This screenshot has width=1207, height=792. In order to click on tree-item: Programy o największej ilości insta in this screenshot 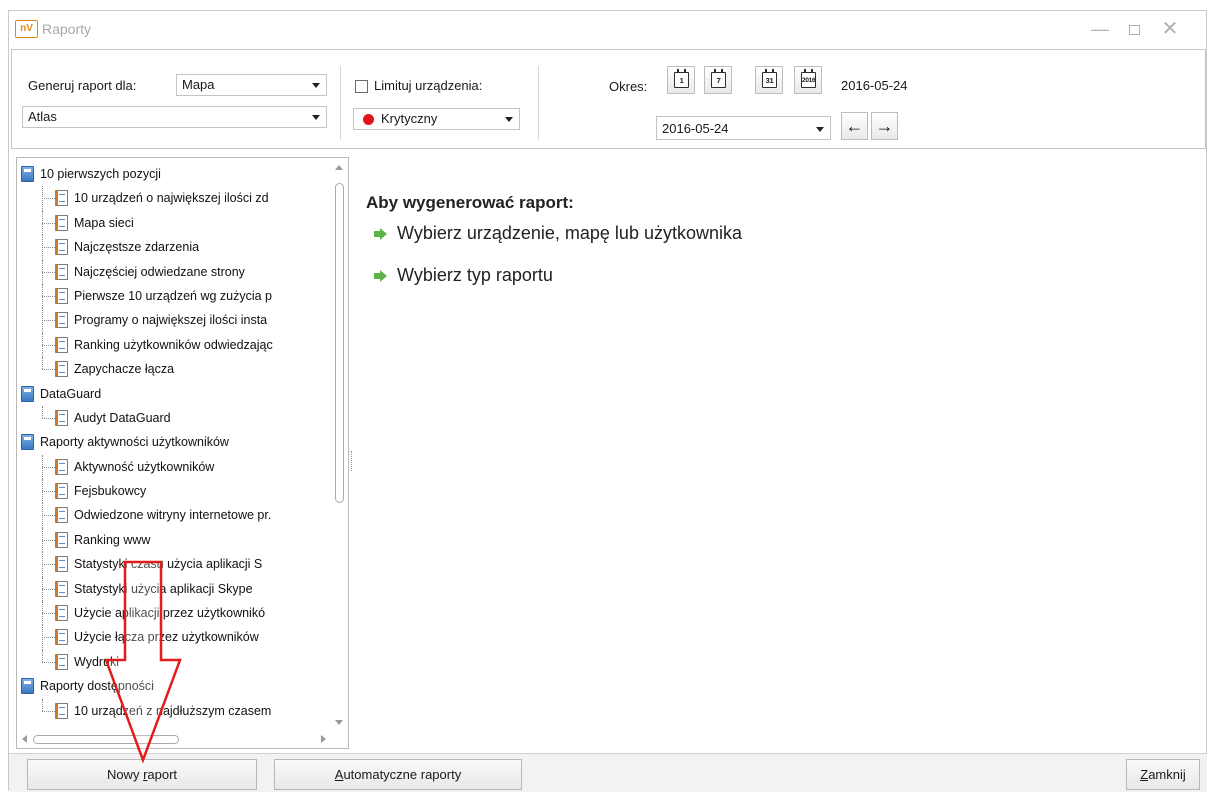, I will do `click(172, 320)`.